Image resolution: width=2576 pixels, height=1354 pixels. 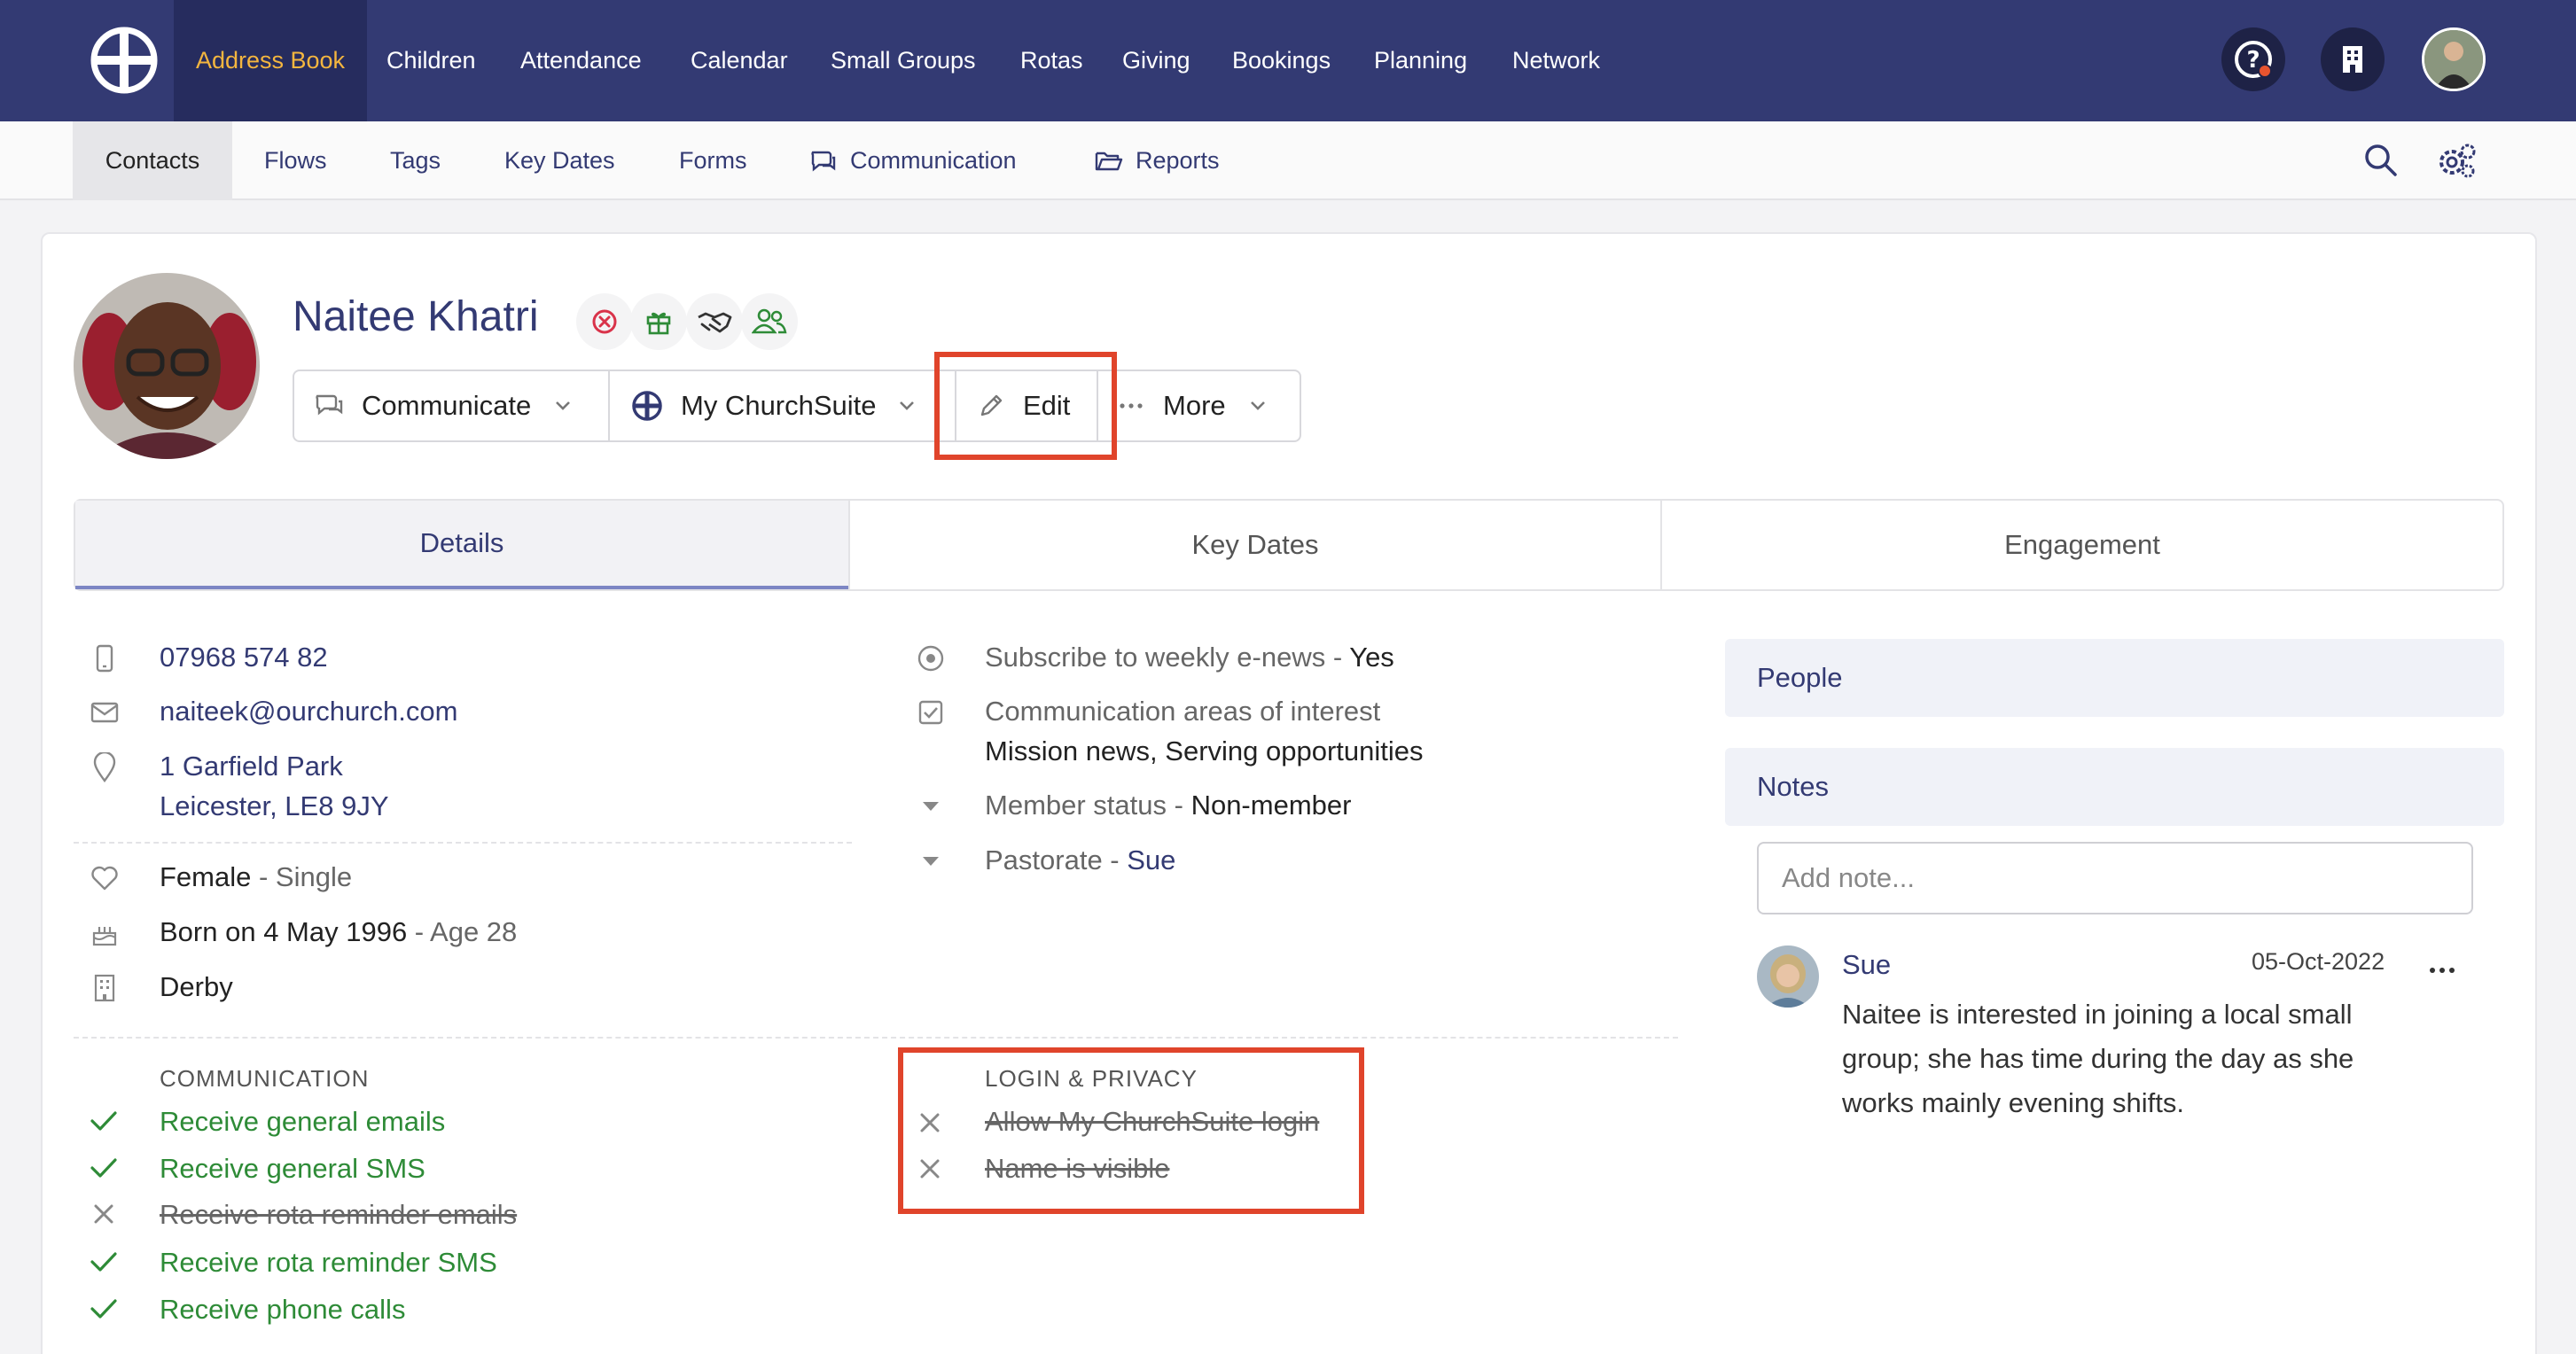 What do you see at coordinates (251, 767) in the screenshot?
I see `address-line1-link: 1 Garfield Park` at bounding box center [251, 767].